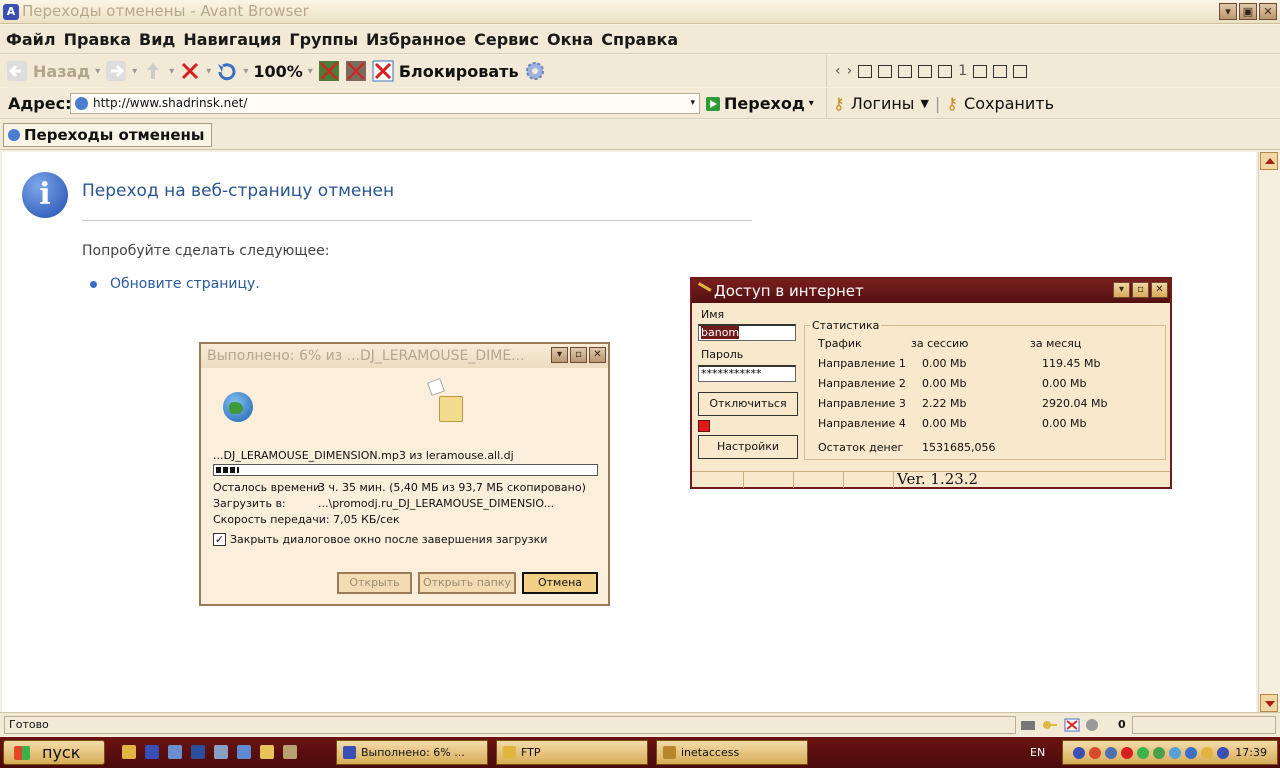 Image resolution: width=1280 pixels, height=768 pixels. What do you see at coordinates (748, 447) in the screenshot?
I see `settings-button: Настройки` at bounding box center [748, 447].